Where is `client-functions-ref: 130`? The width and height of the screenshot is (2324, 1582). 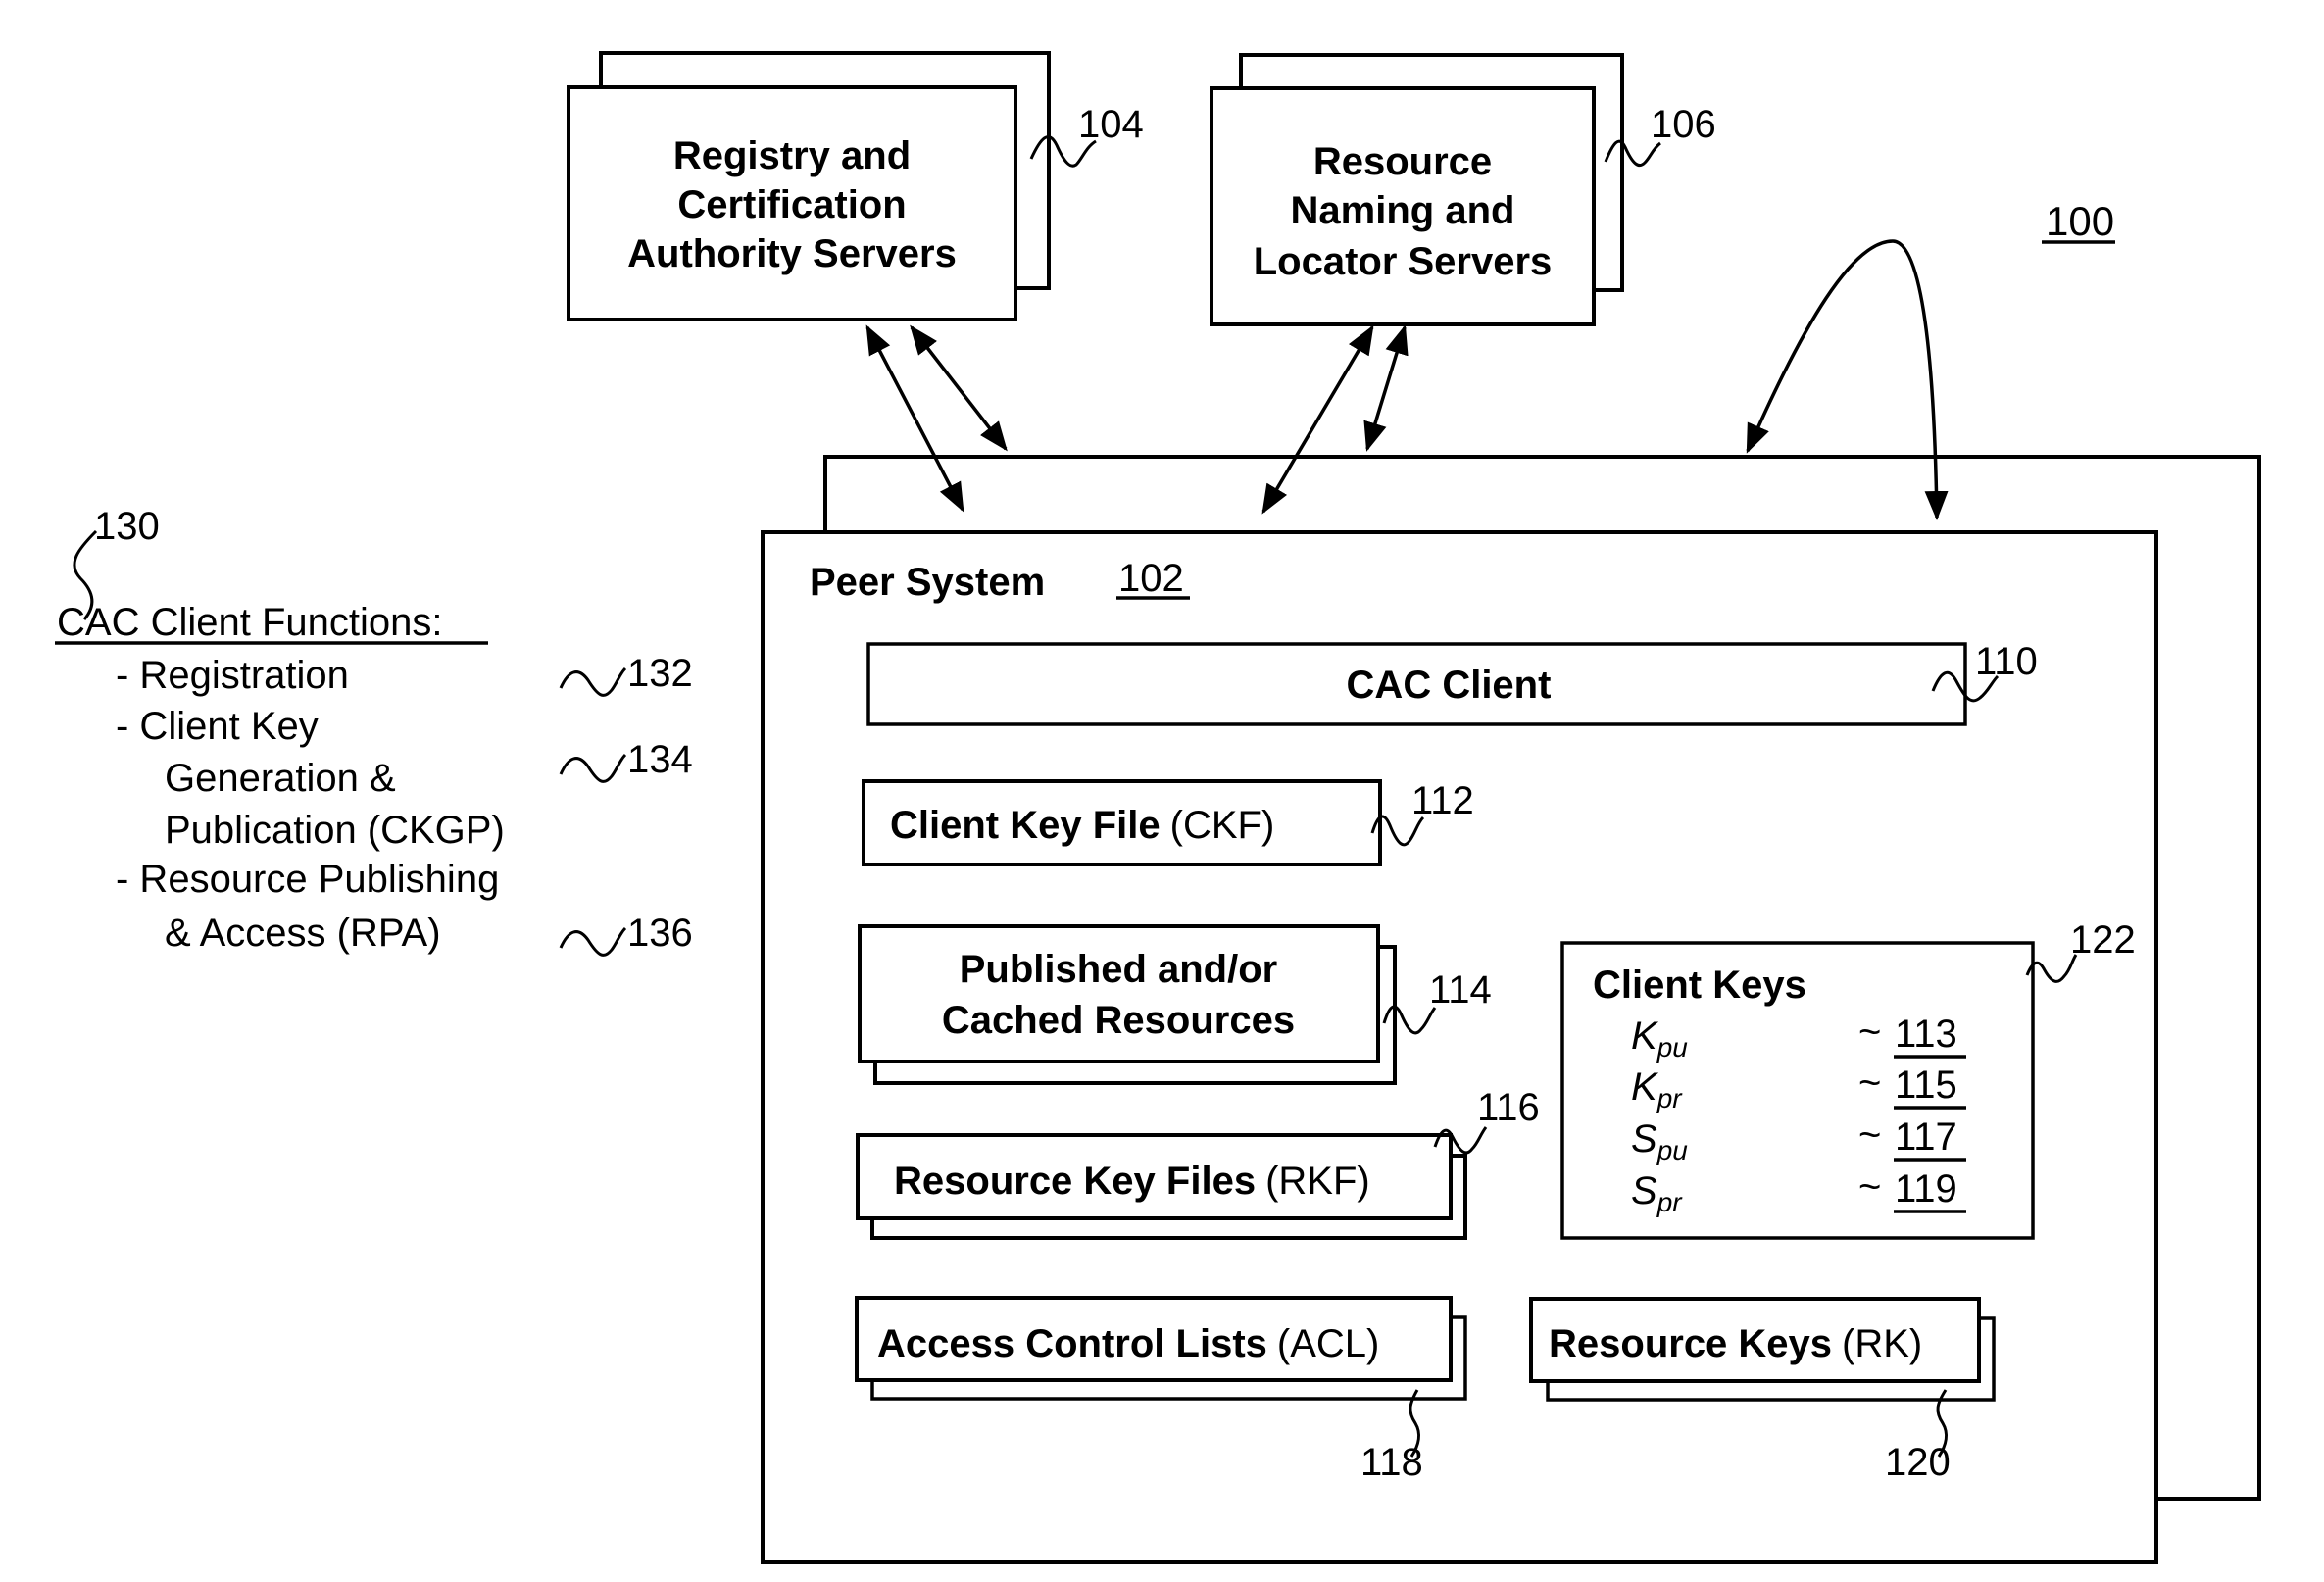
client-functions-ref: 130 is located at coordinates (127, 526).